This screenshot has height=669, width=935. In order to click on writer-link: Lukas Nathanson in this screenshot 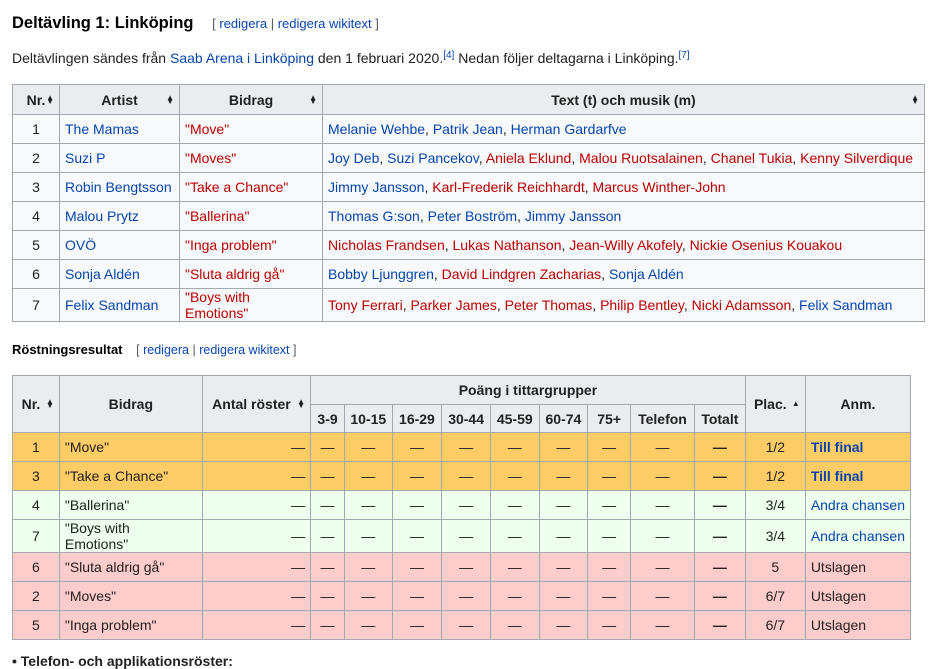, I will do `click(507, 245)`.